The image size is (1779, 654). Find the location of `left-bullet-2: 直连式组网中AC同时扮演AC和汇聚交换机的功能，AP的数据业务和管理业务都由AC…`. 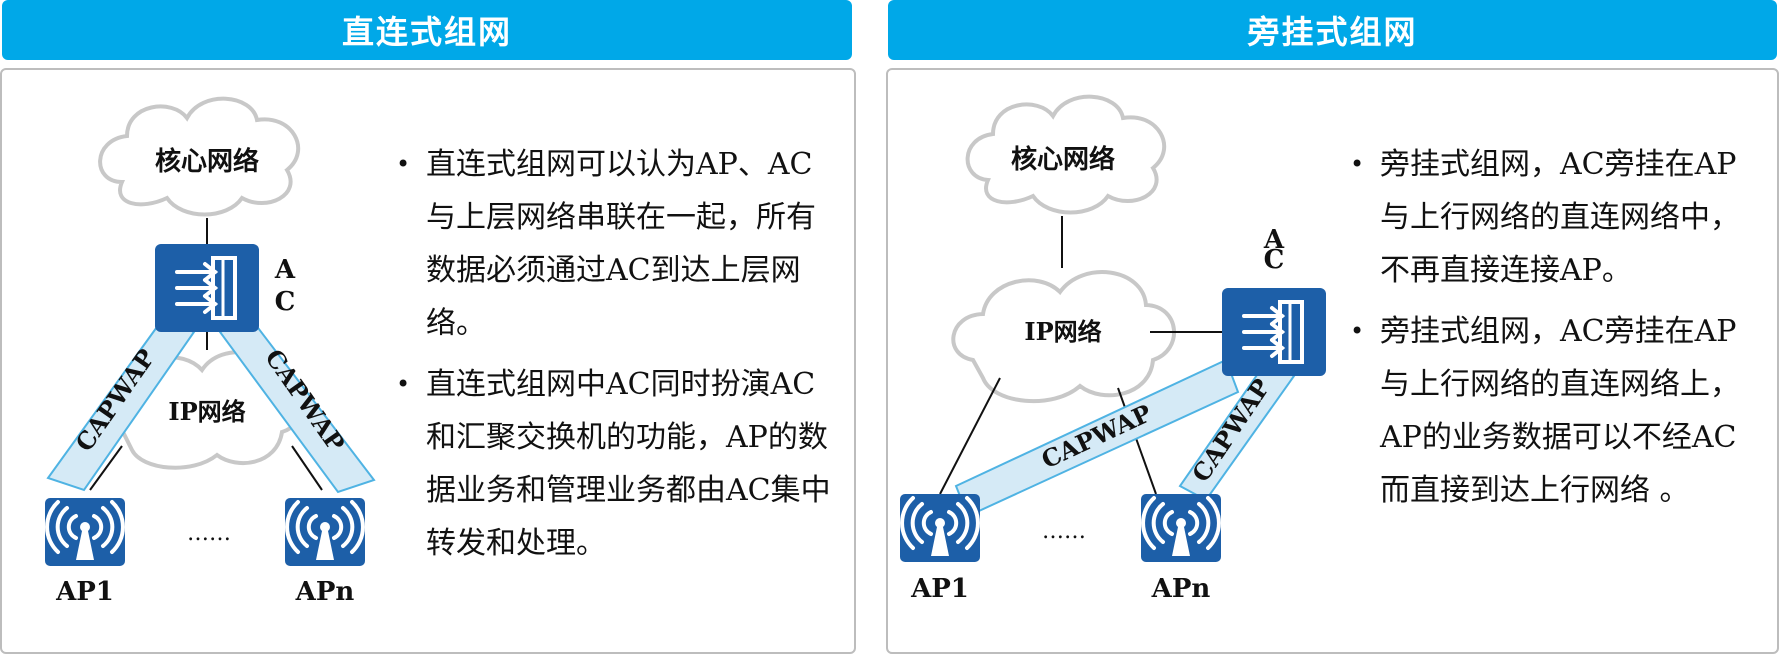

left-bullet-2: 直连式组网中AC同时扮演AC和汇聚交换机的功能，AP的数据业务和管理业务都由AC… is located at coordinates (614, 464).